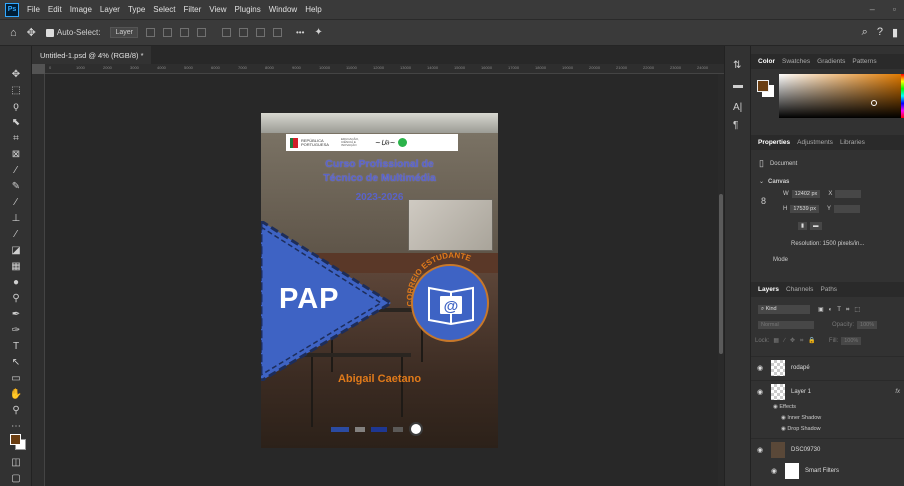  What do you see at coordinates (15, 439) in the screenshot?
I see `foreground-color-swatch` at bounding box center [15, 439].